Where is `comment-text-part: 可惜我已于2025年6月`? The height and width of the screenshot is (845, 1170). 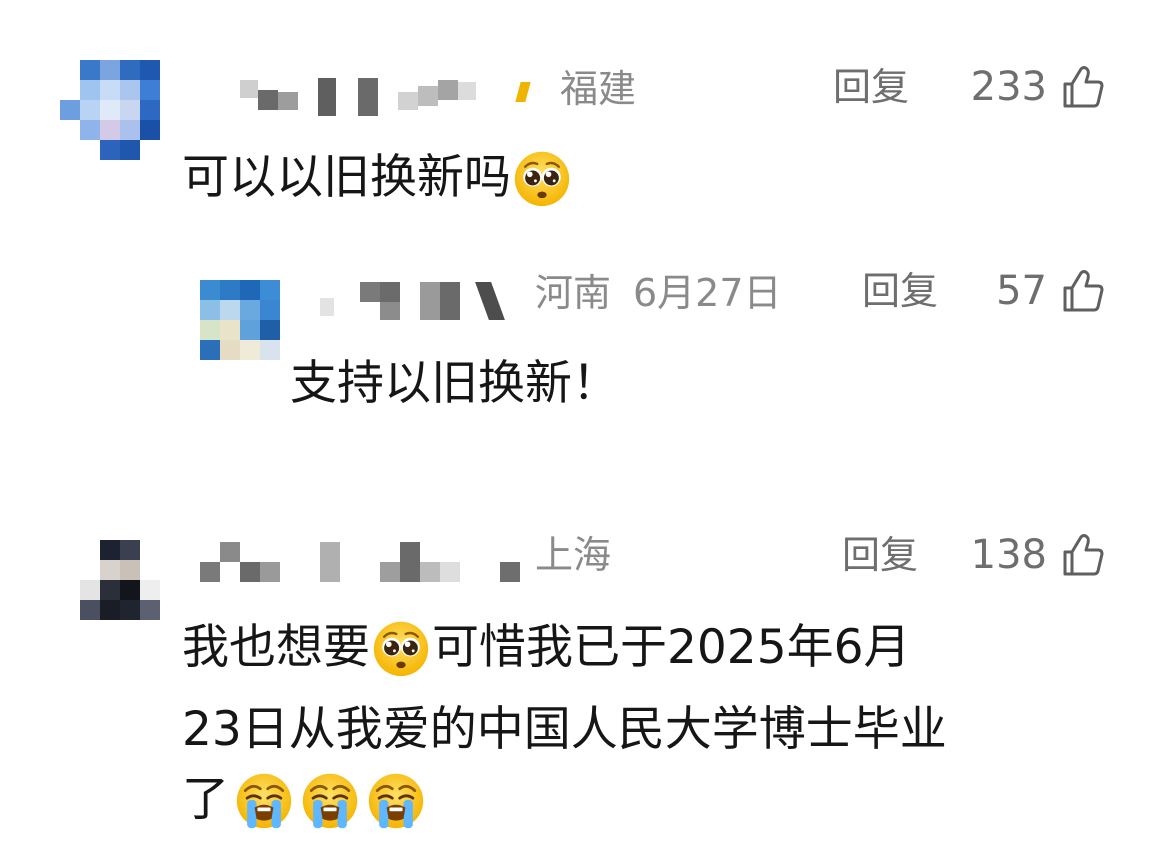
comment-text-part: 可惜我已于2025年6月 is located at coordinates (671, 647).